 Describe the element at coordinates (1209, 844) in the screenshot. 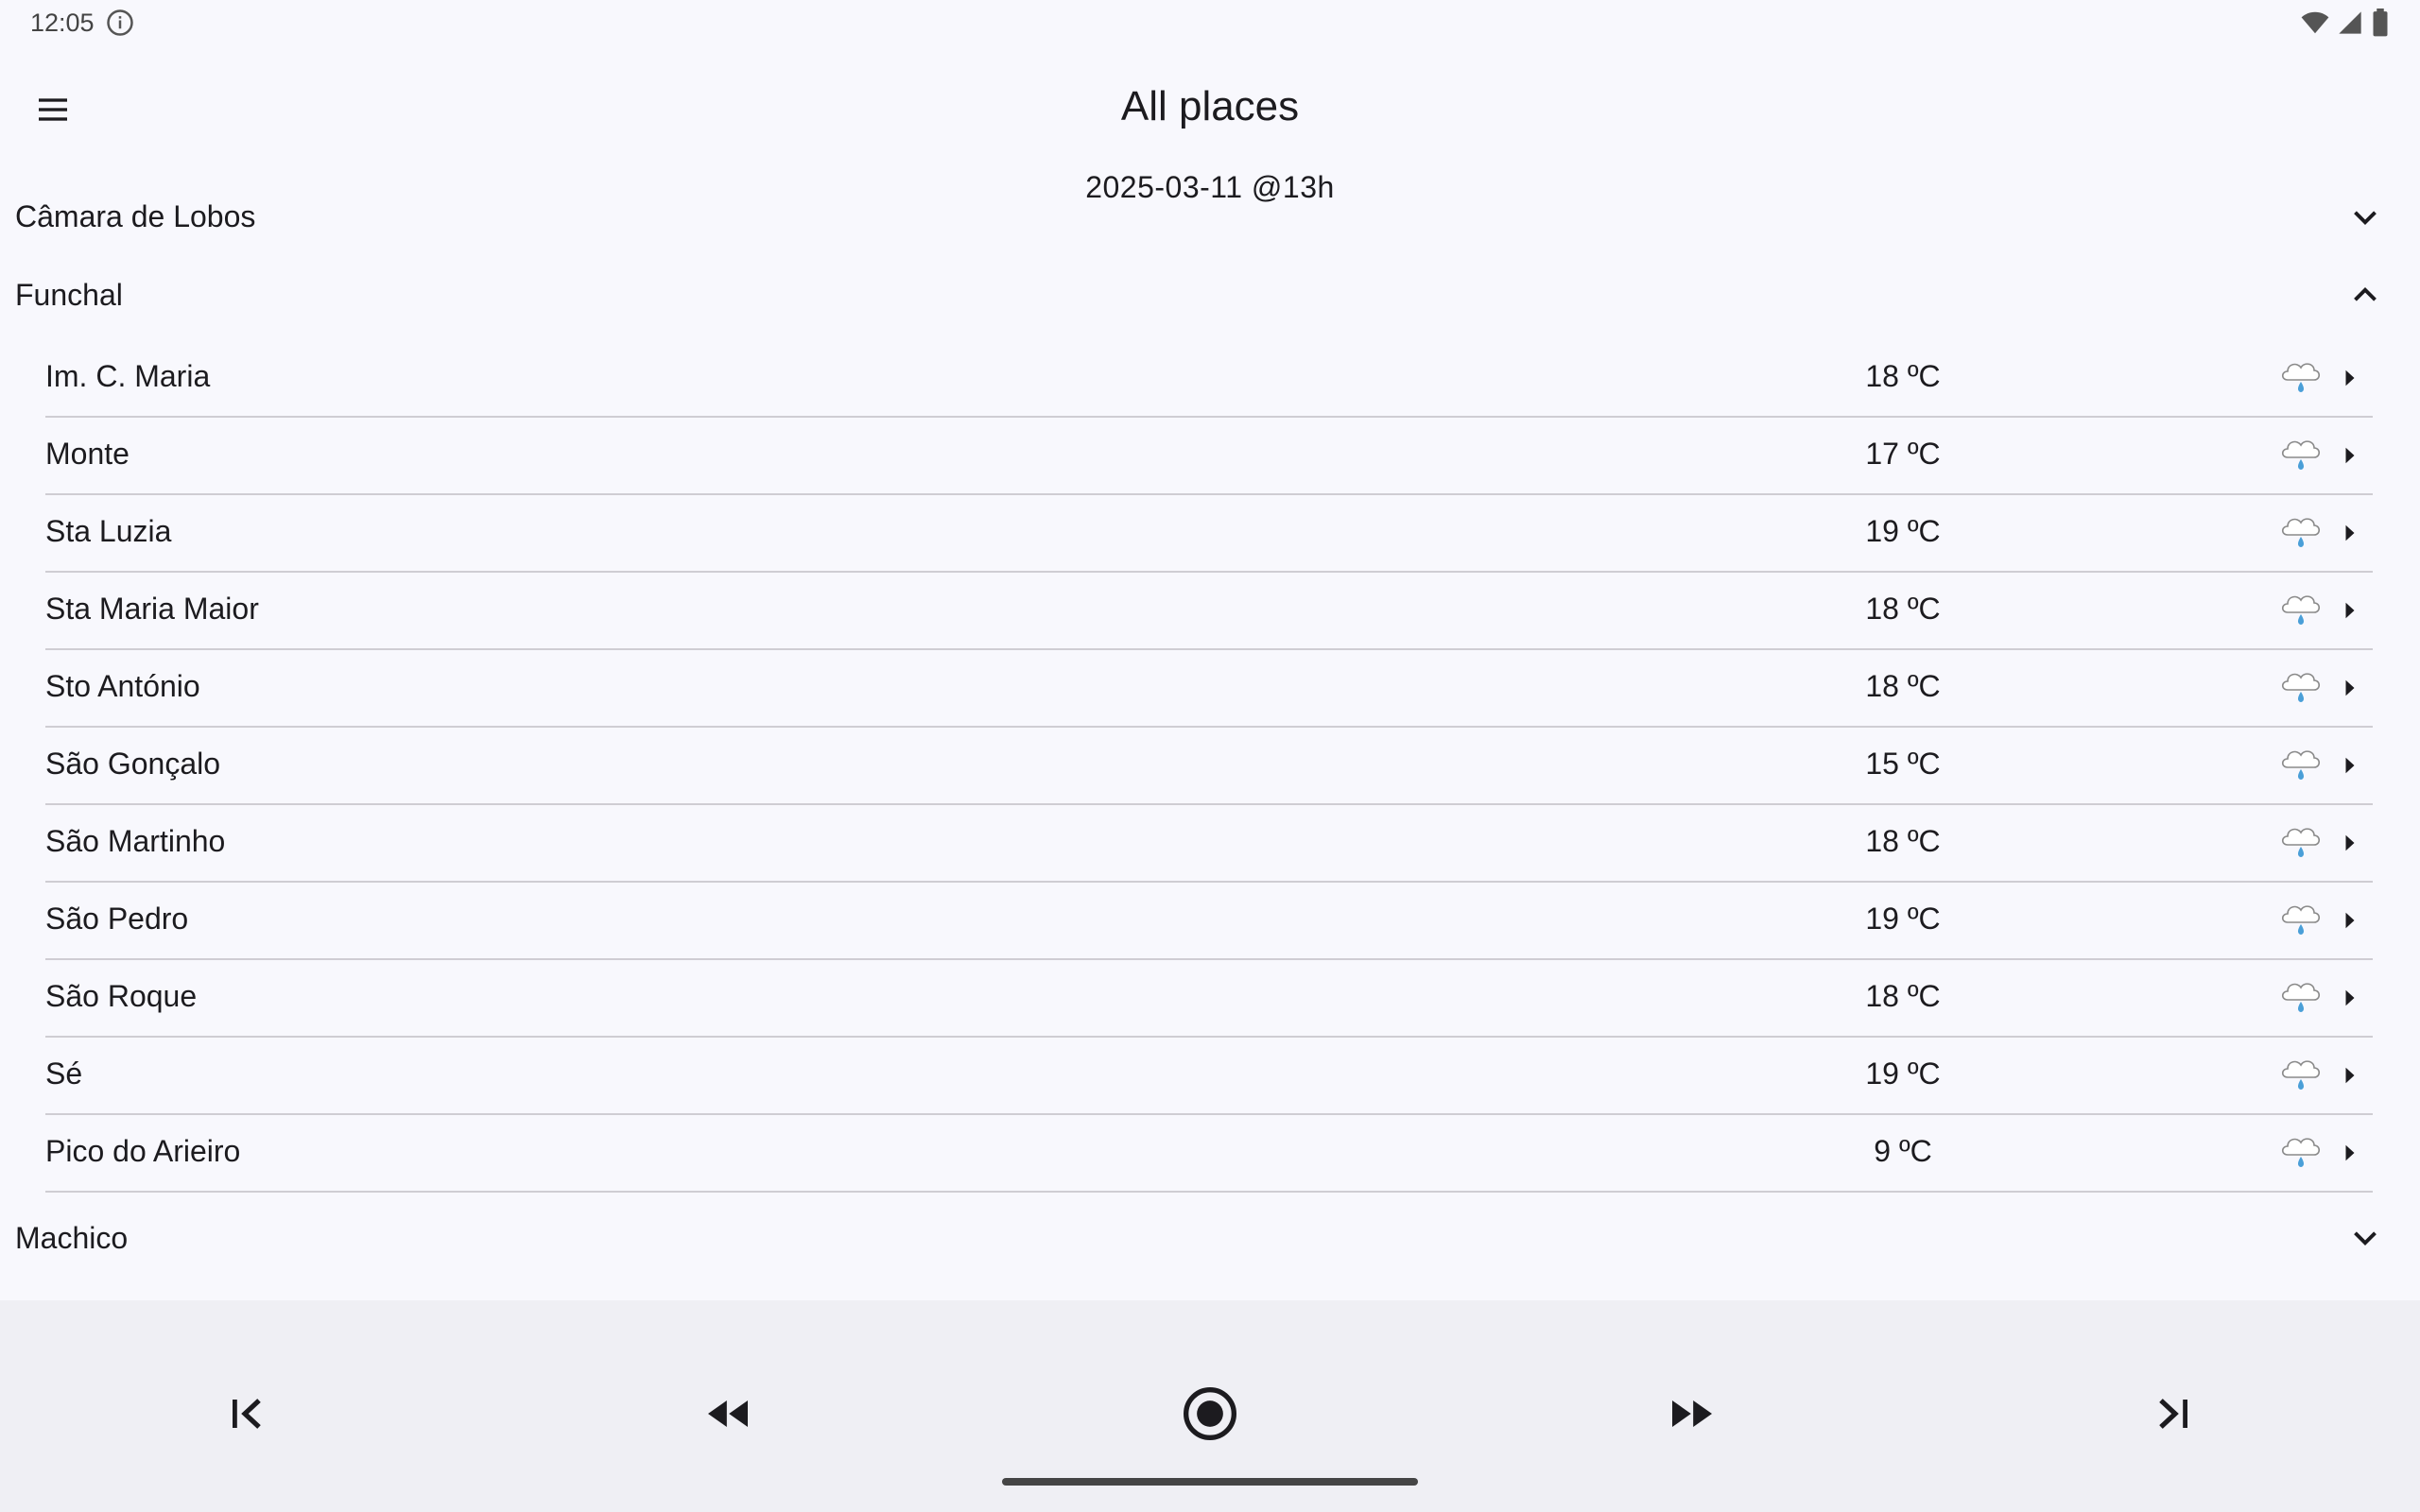

I see `place-row: São Martinho 18 ºC` at that location.